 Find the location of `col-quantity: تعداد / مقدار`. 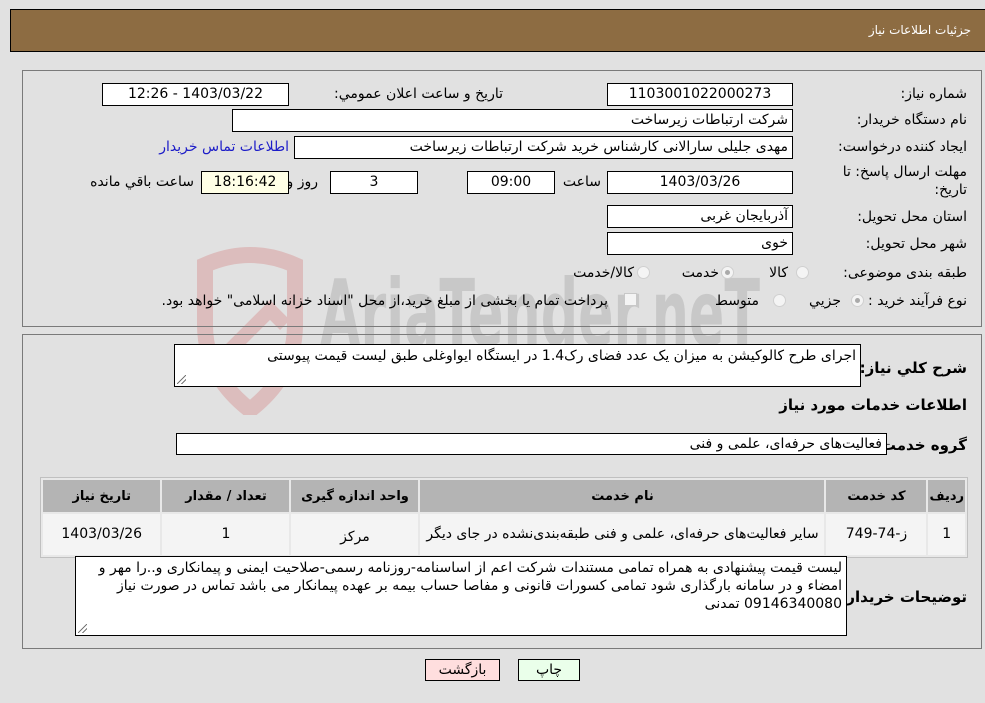

col-quantity: تعداد / مقدار is located at coordinates (226, 496).